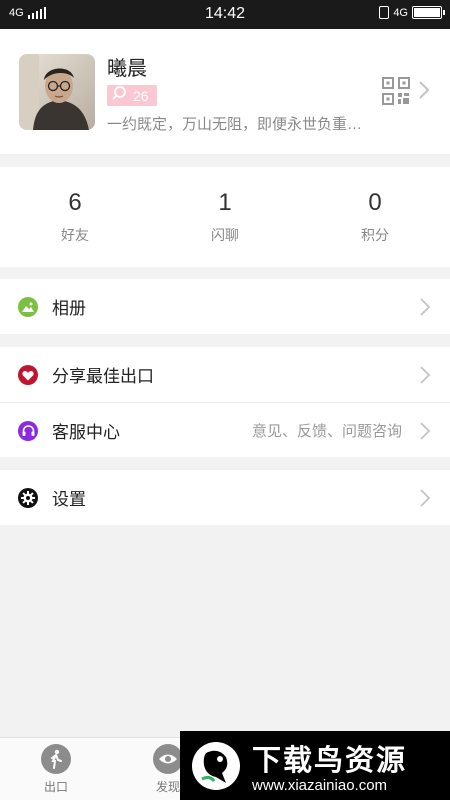 The width and height of the screenshot is (450, 800). I want to click on menu-item-album: 相册, so click(225, 306).